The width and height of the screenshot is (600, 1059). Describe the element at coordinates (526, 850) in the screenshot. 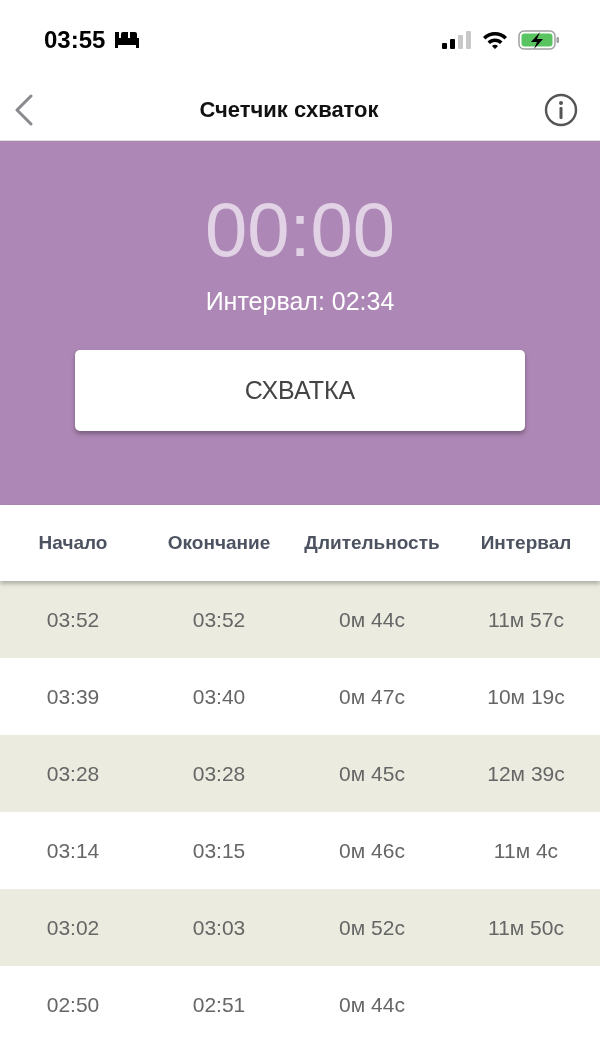

I see `table-cell-text: 11м 4с` at that location.